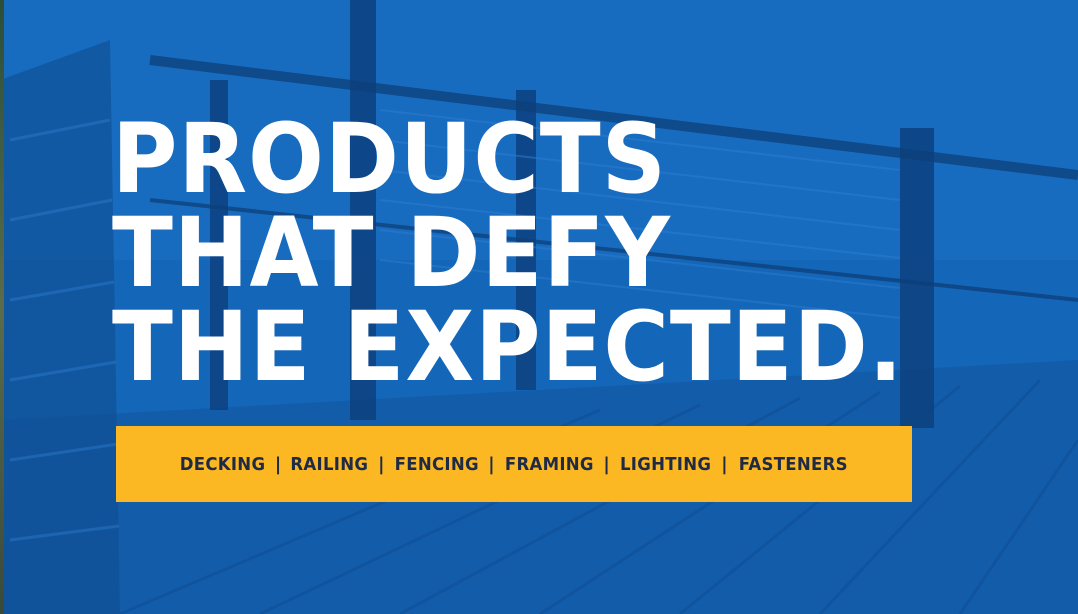 Image resolution: width=1078 pixels, height=614 pixels. I want to click on nav-link-fasteners: FASTENERS, so click(792, 464).